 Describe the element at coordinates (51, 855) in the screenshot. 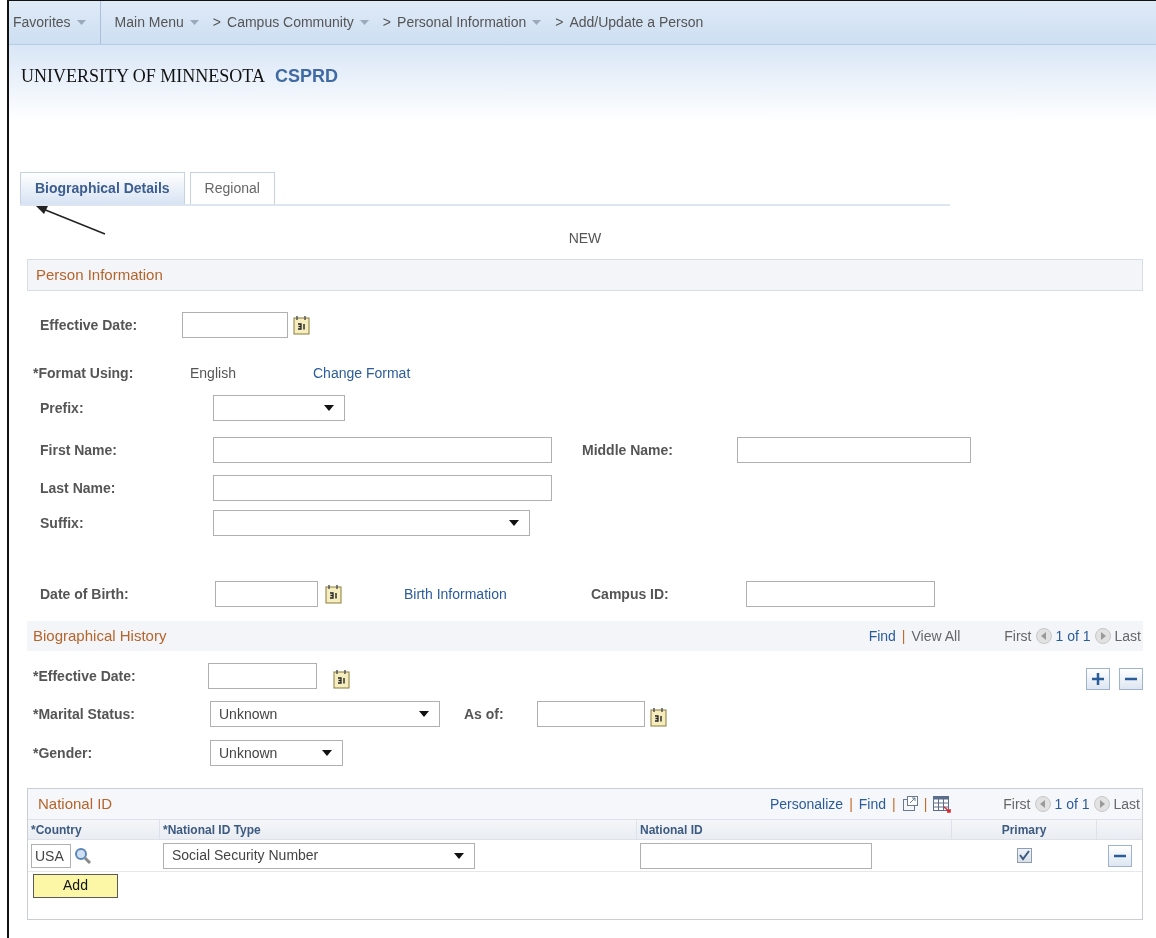

I see `country-field: USA` at that location.